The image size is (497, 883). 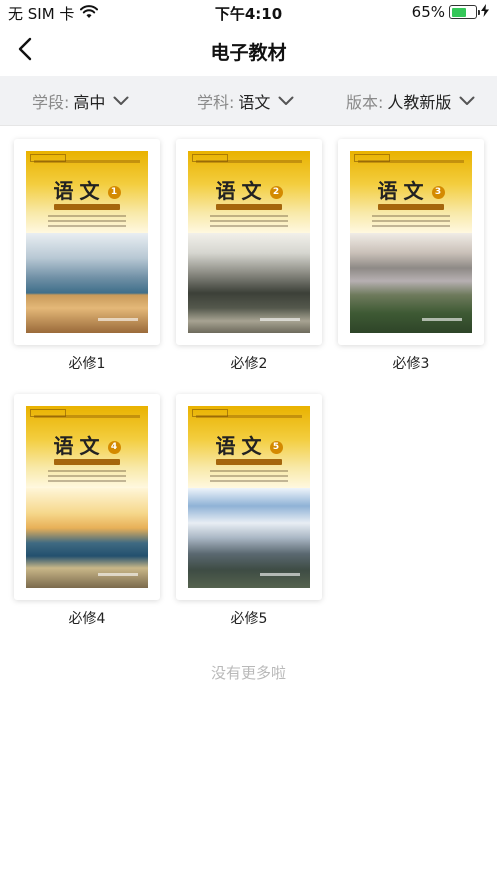 What do you see at coordinates (438, 192) in the screenshot?
I see `volume-badge: 3` at bounding box center [438, 192].